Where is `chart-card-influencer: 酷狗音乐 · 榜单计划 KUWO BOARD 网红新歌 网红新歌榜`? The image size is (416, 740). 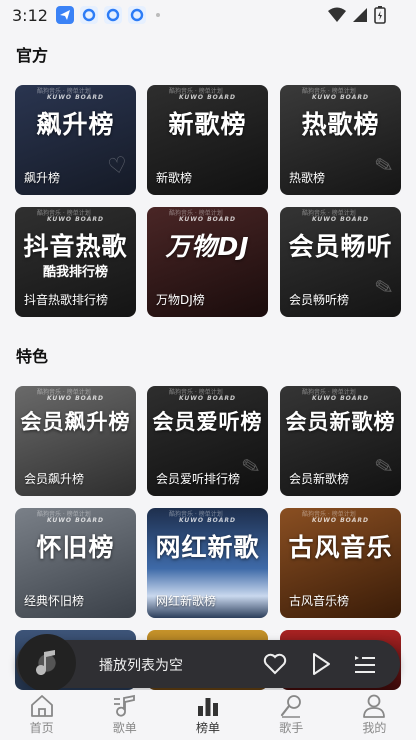
chart-card-influencer: 酷狗音乐 · 榜单计划 KUWO BOARD 网红新歌 网红新歌榜 is located at coordinates (207, 563).